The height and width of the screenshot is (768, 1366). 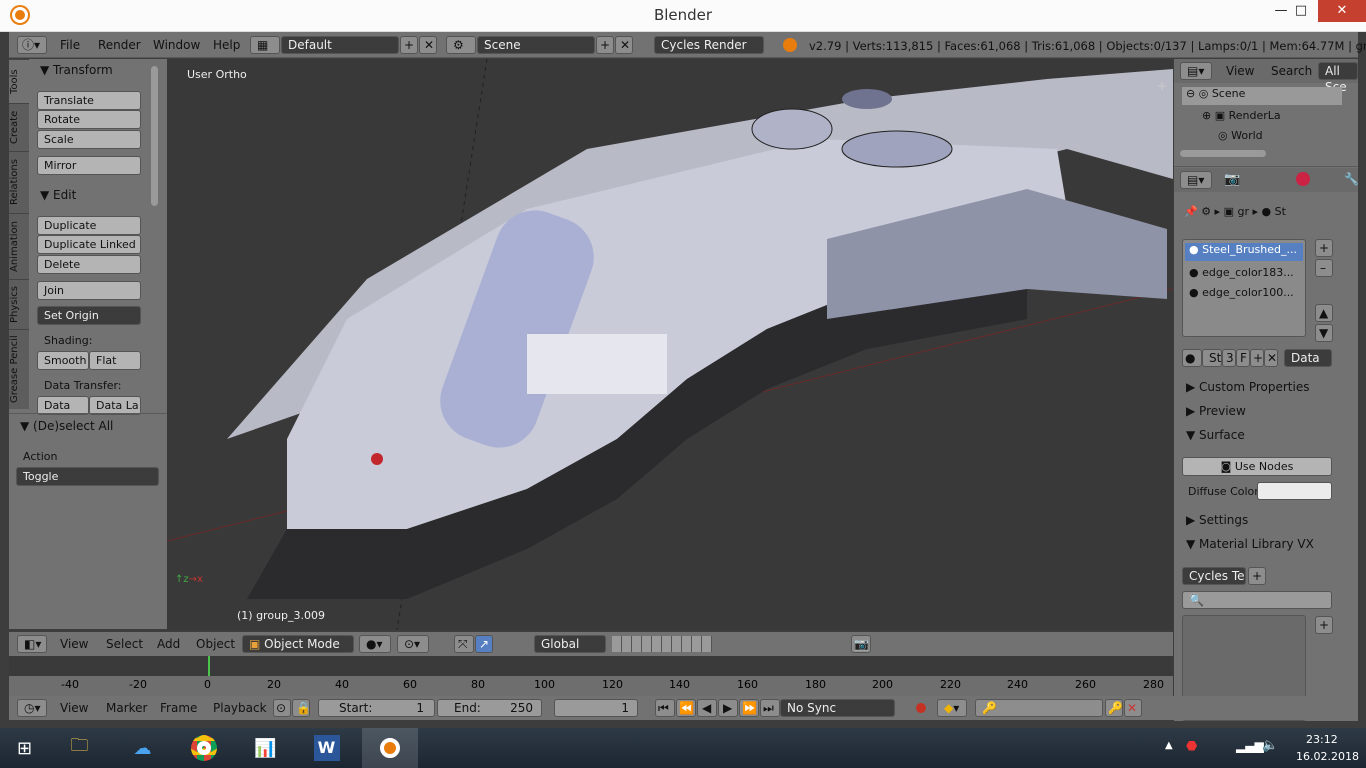 I want to click on material-link-select: Data, so click(x=1308, y=358).